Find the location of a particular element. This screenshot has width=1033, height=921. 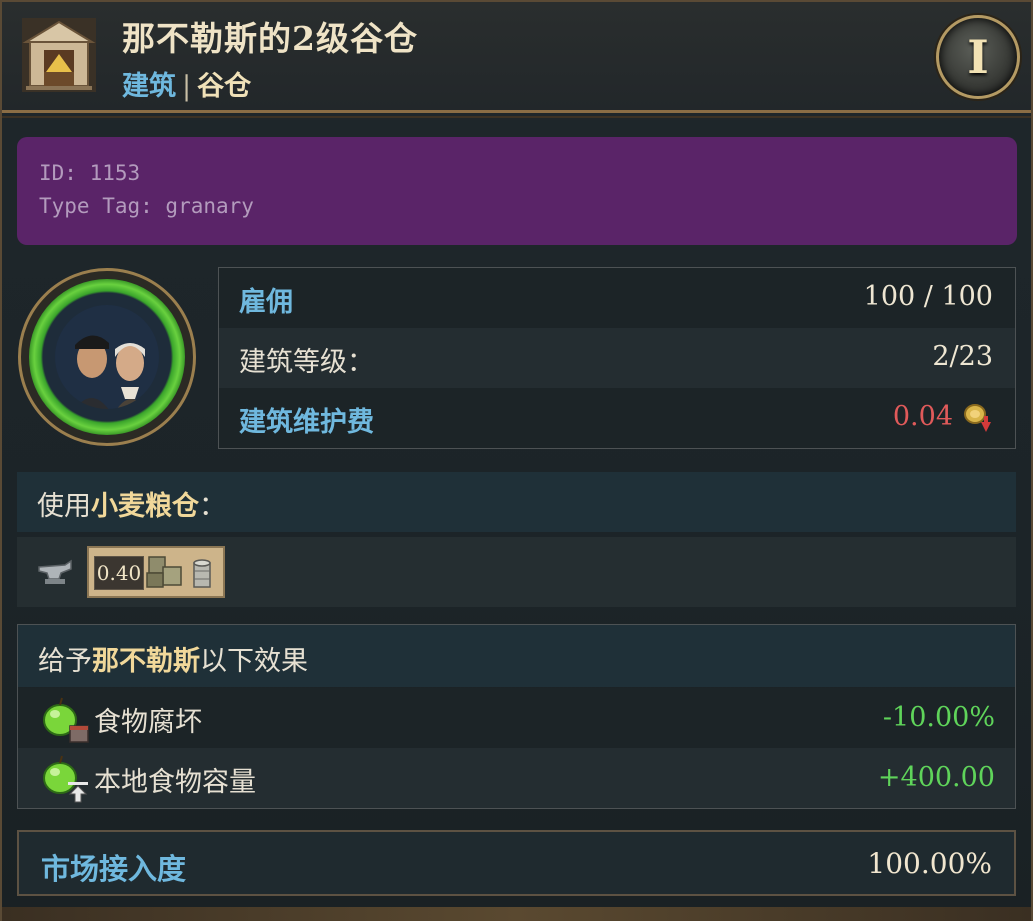

good-amount: 0.40 is located at coordinates (119, 573).